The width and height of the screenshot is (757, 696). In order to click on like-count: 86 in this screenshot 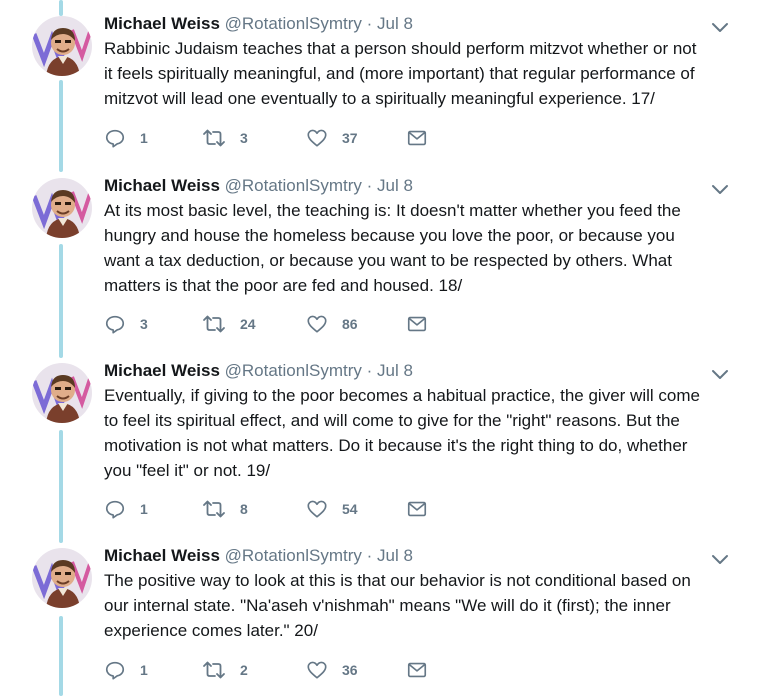, I will do `click(350, 324)`.